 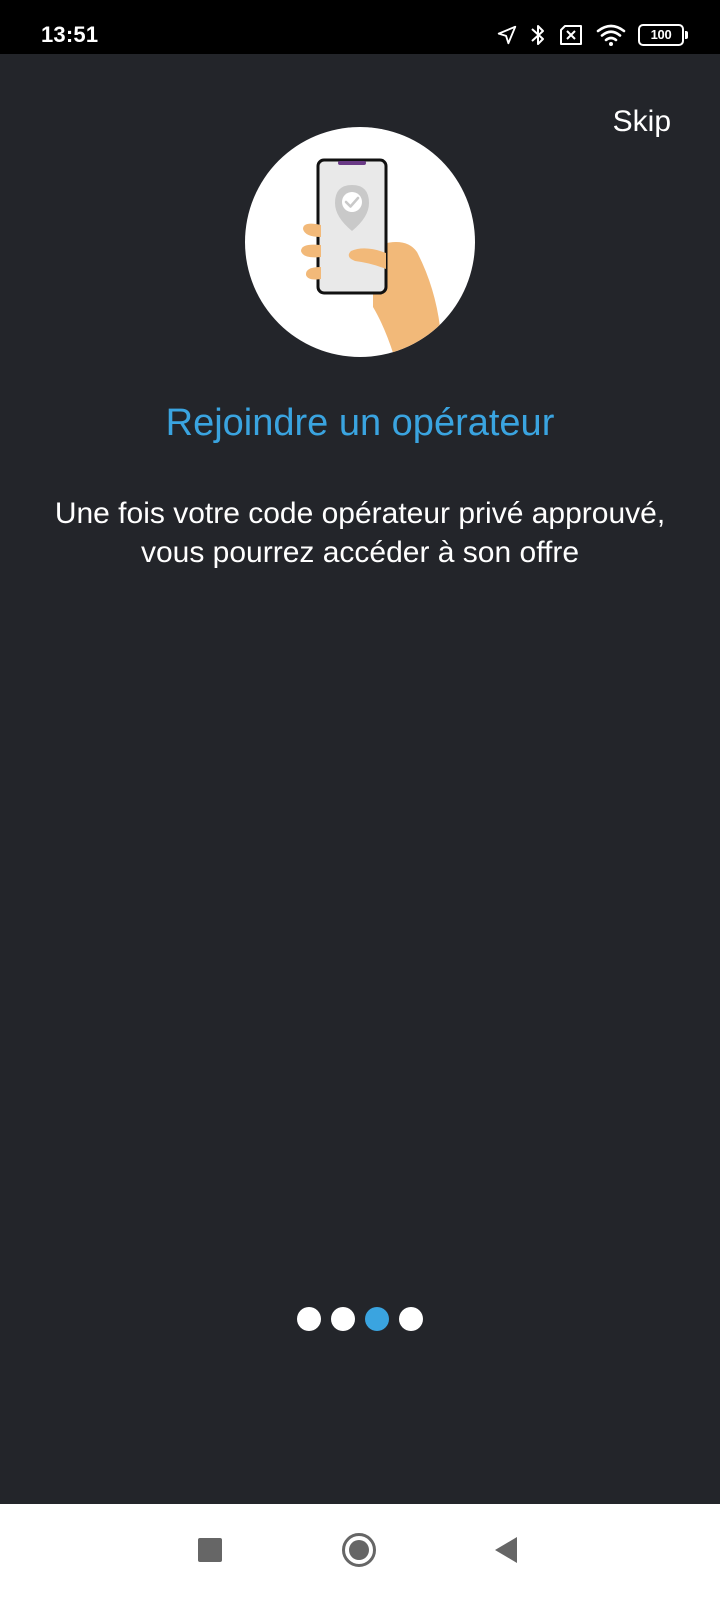 What do you see at coordinates (360, 1319) in the screenshot?
I see `page-indicator` at bounding box center [360, 1319].